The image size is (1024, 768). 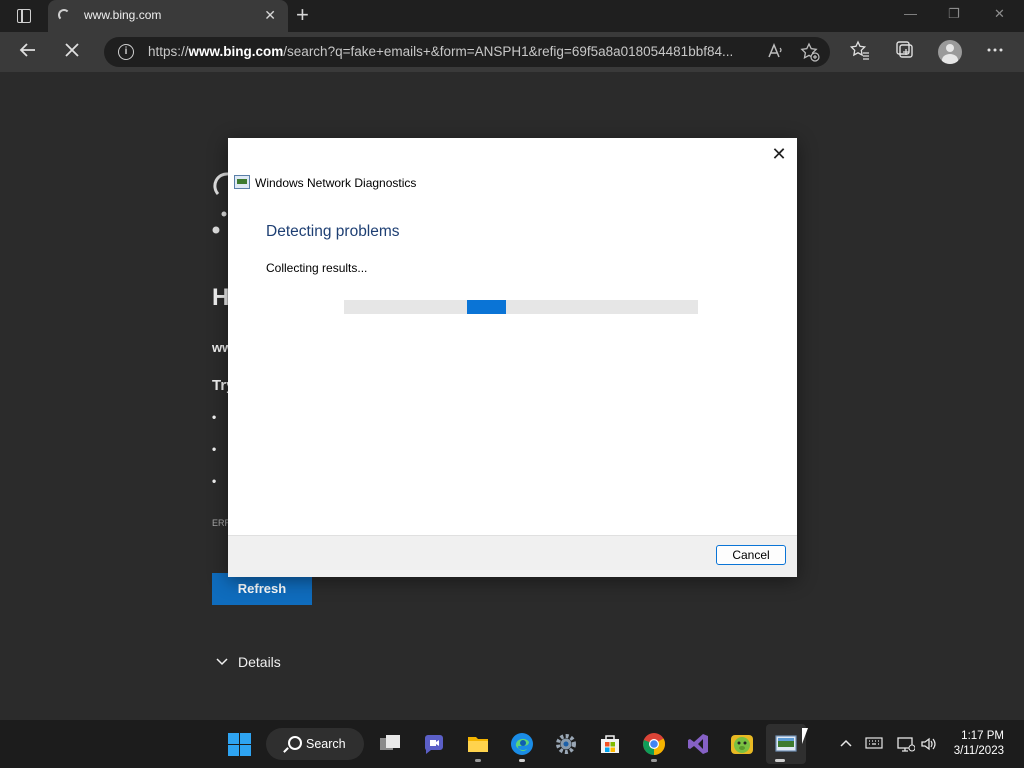 What do you see at coordinates (954, 14) in the screenshot?
I see `restore-button: ❐` at bounding box center [954, 14].